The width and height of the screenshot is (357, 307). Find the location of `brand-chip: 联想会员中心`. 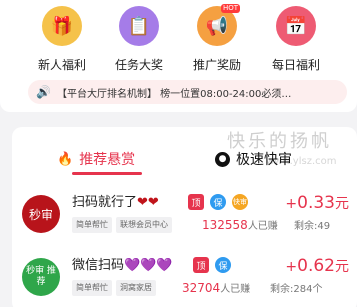

brand-chip: 联想会员中心 is located at coordinates (144, 225).